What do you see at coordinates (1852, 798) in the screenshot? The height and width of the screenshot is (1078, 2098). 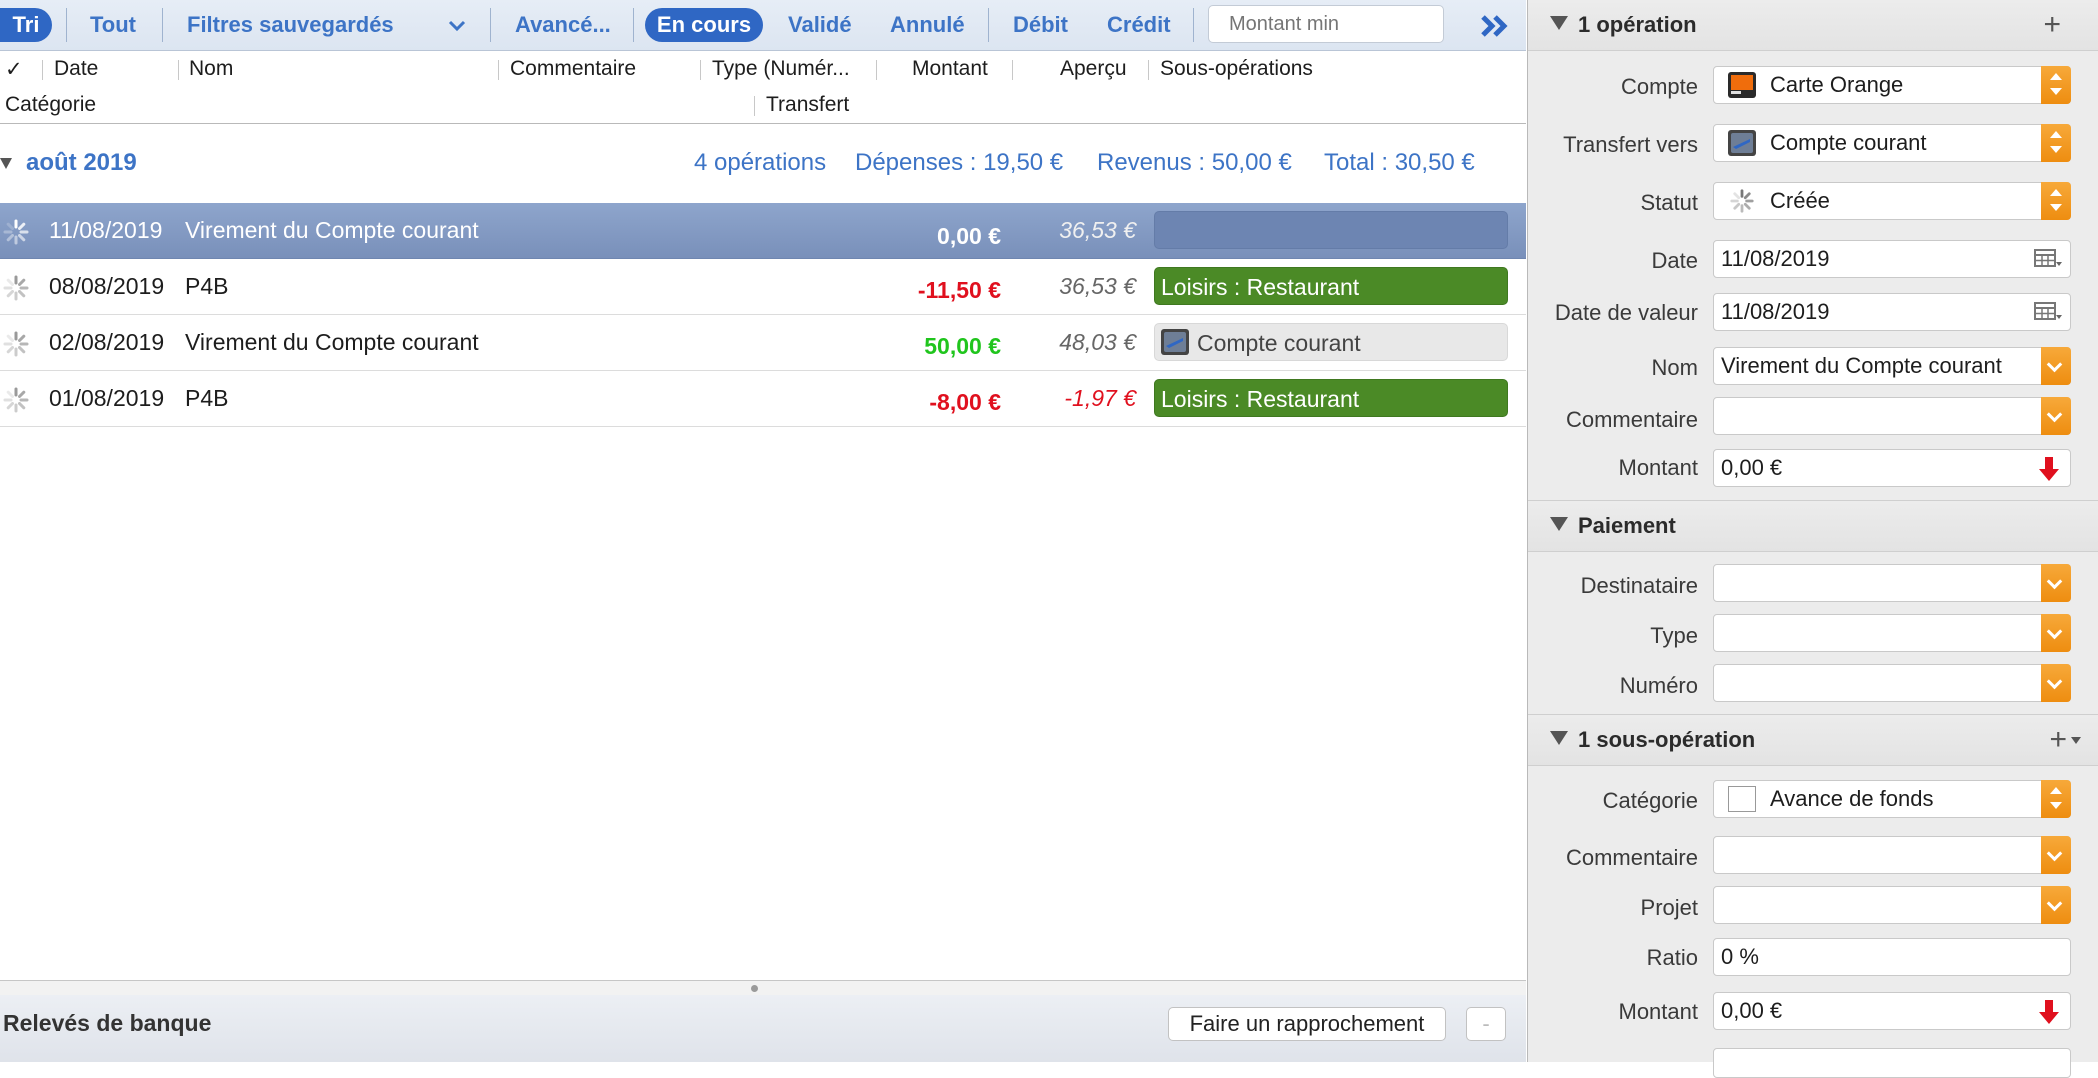 I see `categorie-value: Avance de fonds` at bounding box center [1852, 798].